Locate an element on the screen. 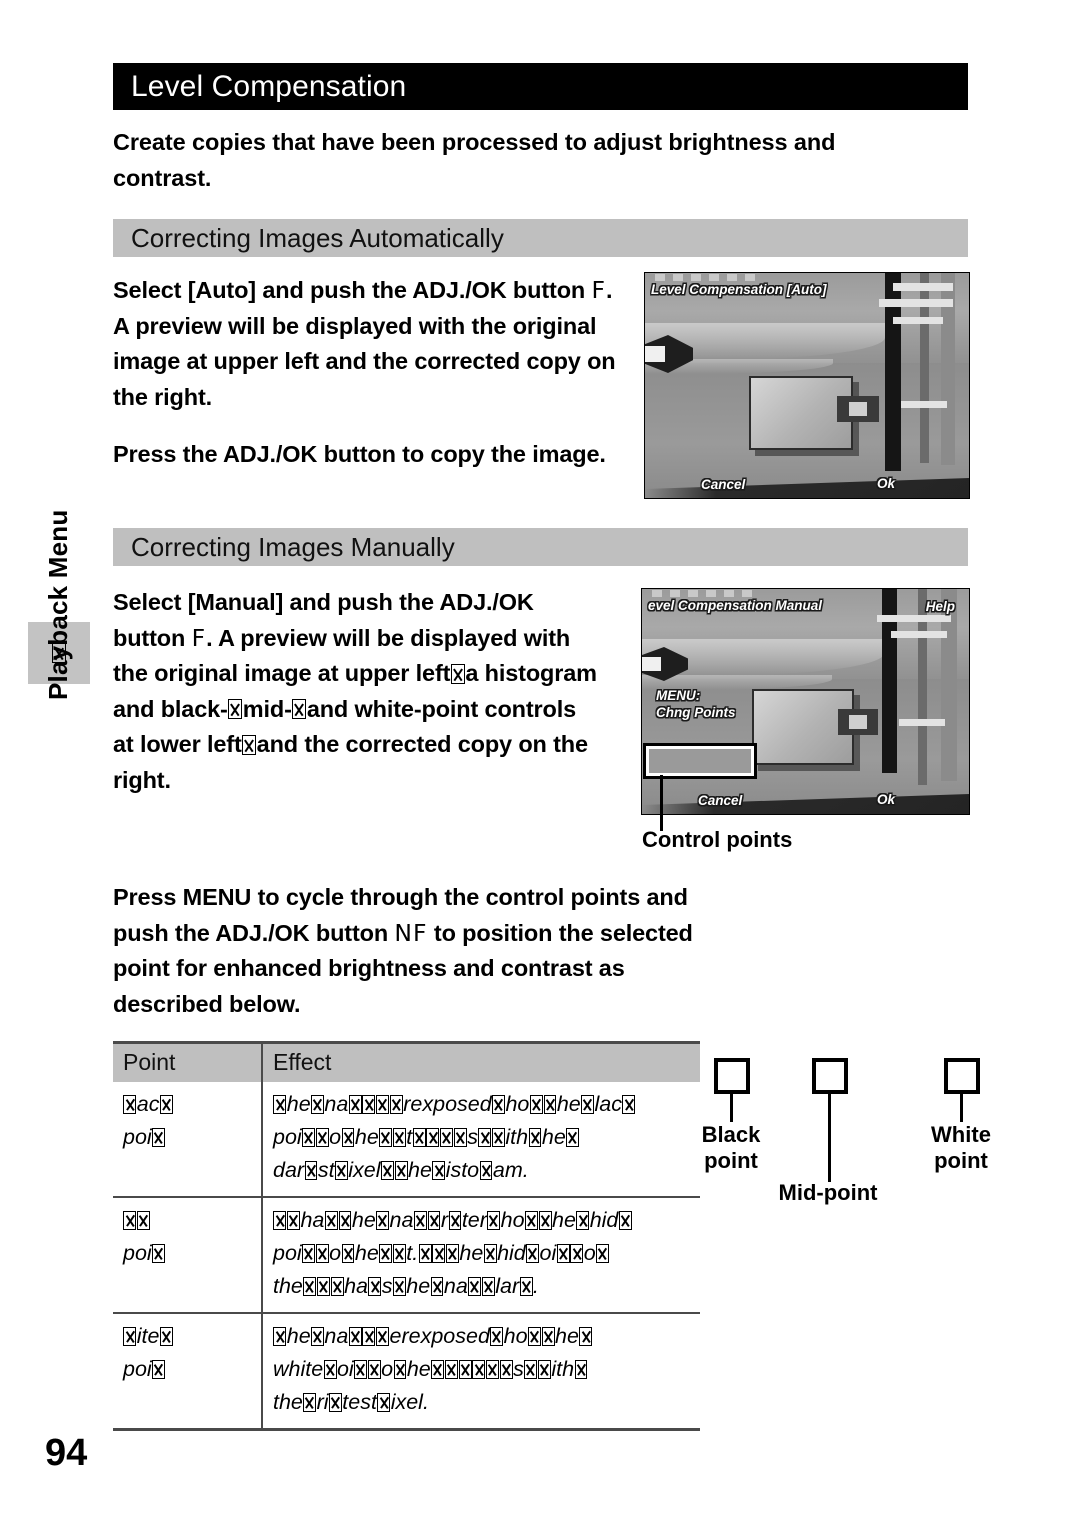 Image resolution: width=1080 pixels, height=1522 pixels. section-header-automatic-label: Correcting Images Automatically is located at coordinates (317, 237).